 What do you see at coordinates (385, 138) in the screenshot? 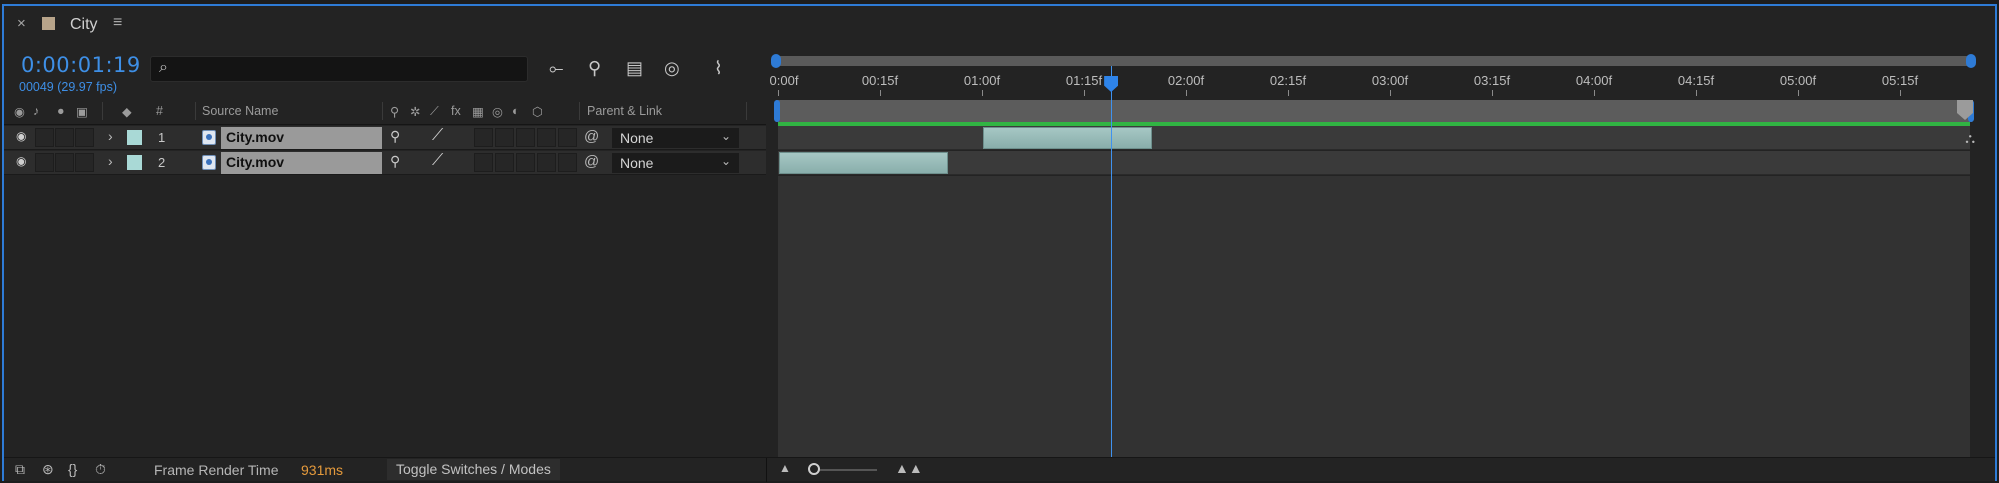
I see `layer-row-1: ◉ › 1 City.mov ⚲ ⟋ @ None ⌄` at bounding box center [385, 138].